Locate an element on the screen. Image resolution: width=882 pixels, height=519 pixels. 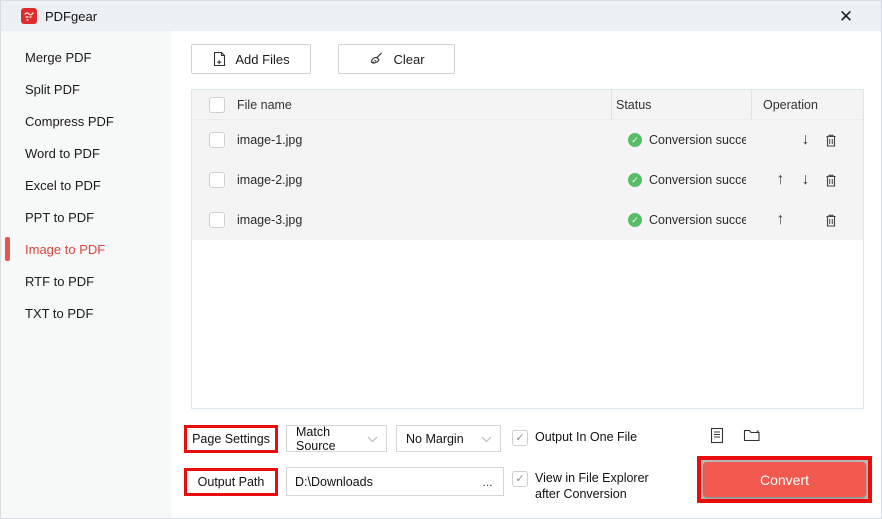
output-path-input is located at coordinates (379, 481).